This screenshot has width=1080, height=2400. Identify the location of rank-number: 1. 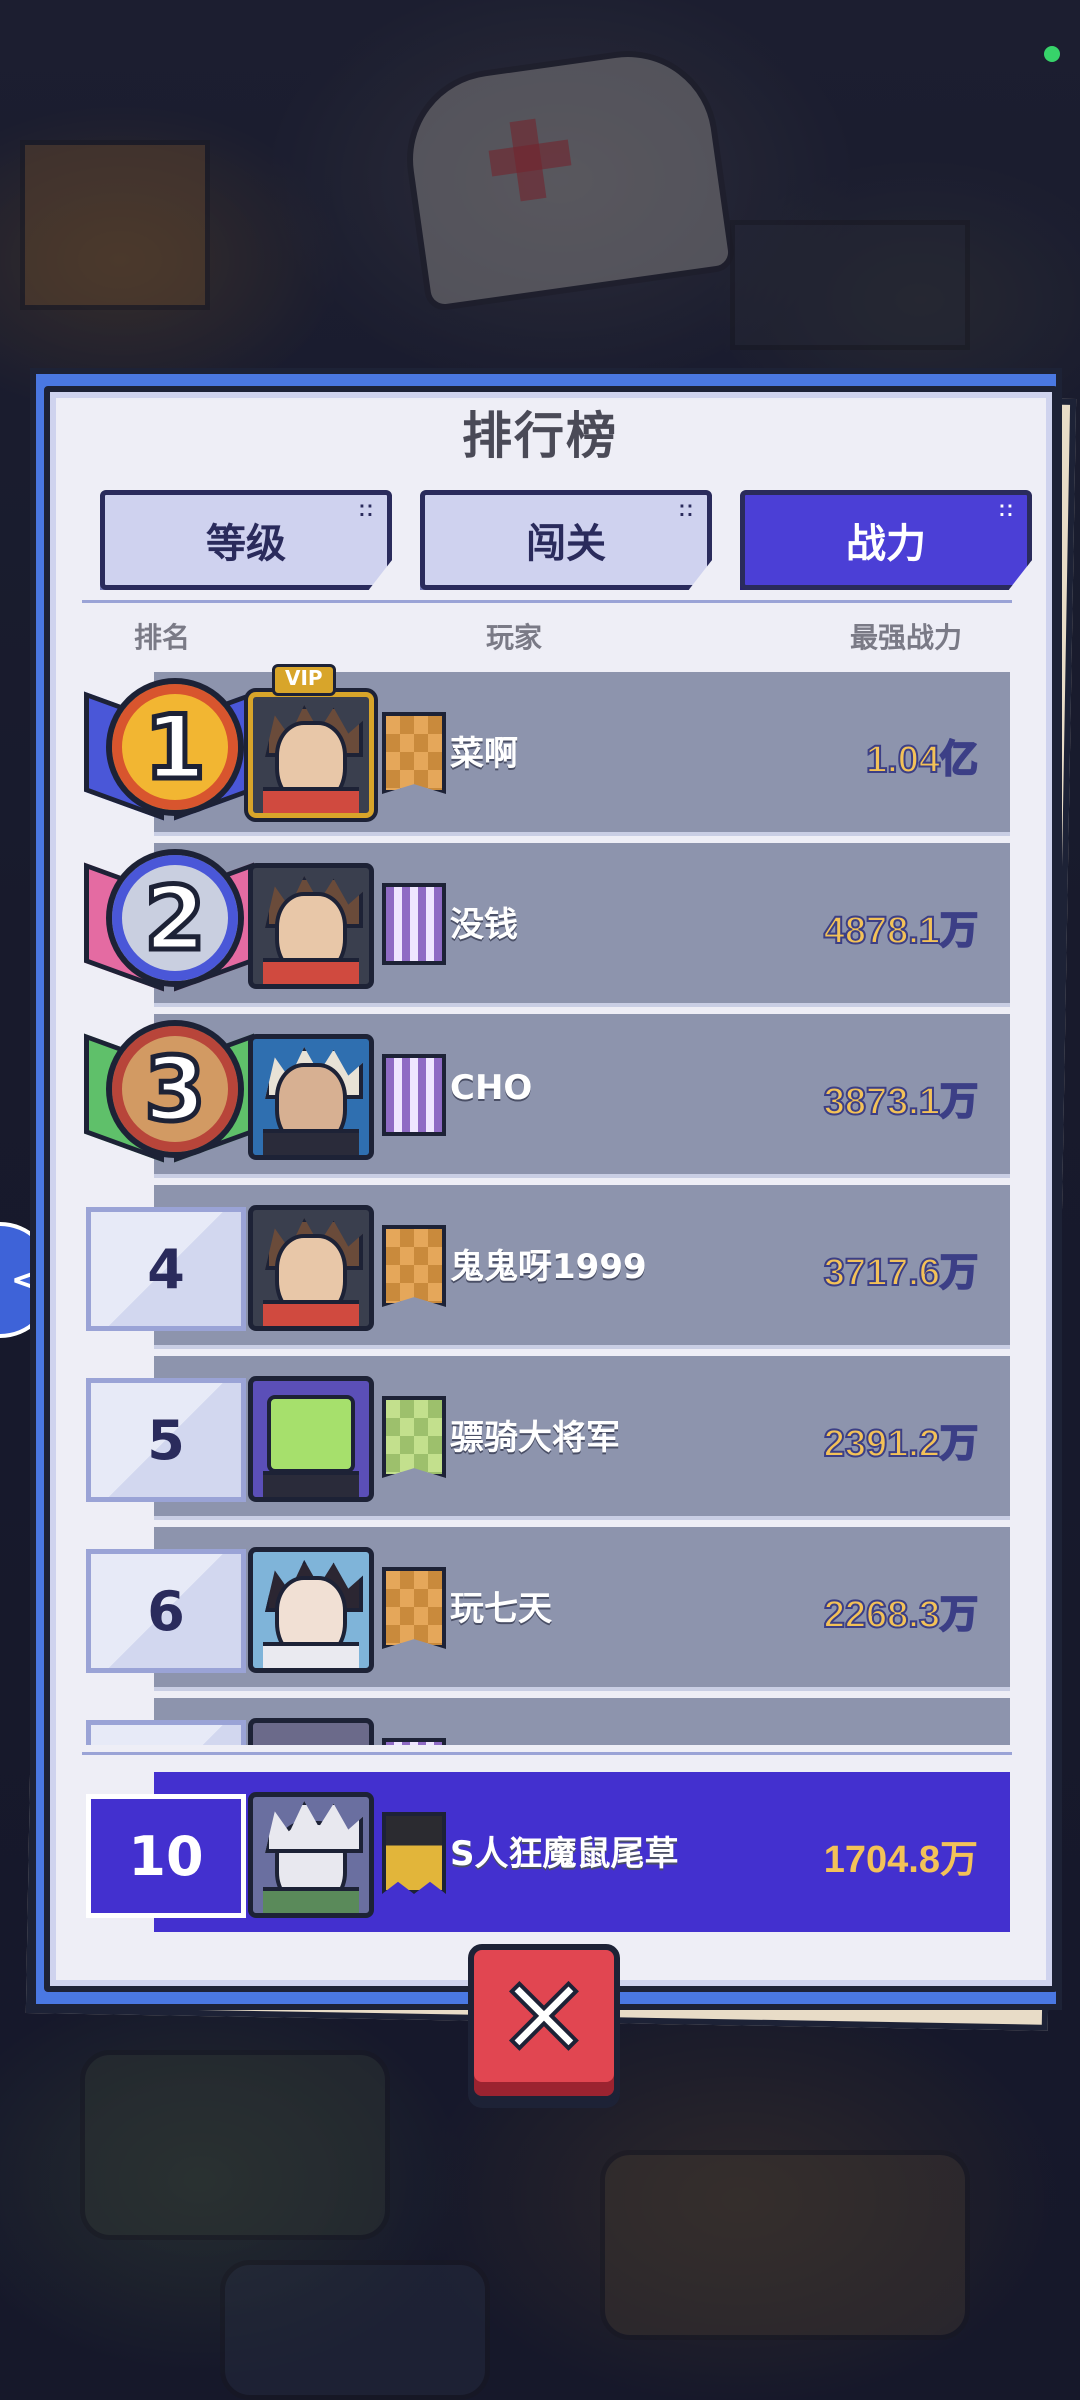
(175, 747).